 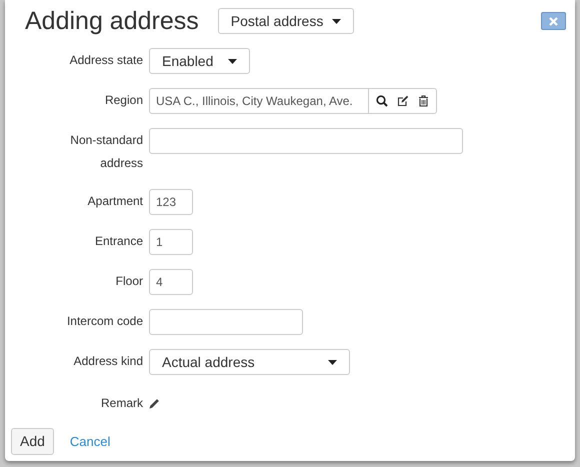 What do you see at coordinates (105, 60) in the screenshot?
I see `field-label: Address state` at bounding box center [105, 60].